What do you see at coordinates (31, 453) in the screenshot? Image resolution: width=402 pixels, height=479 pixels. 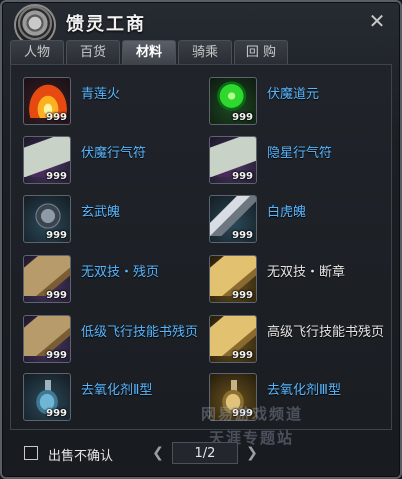 I see `no-confirm-checkbox` at bounding box center [31, 453].